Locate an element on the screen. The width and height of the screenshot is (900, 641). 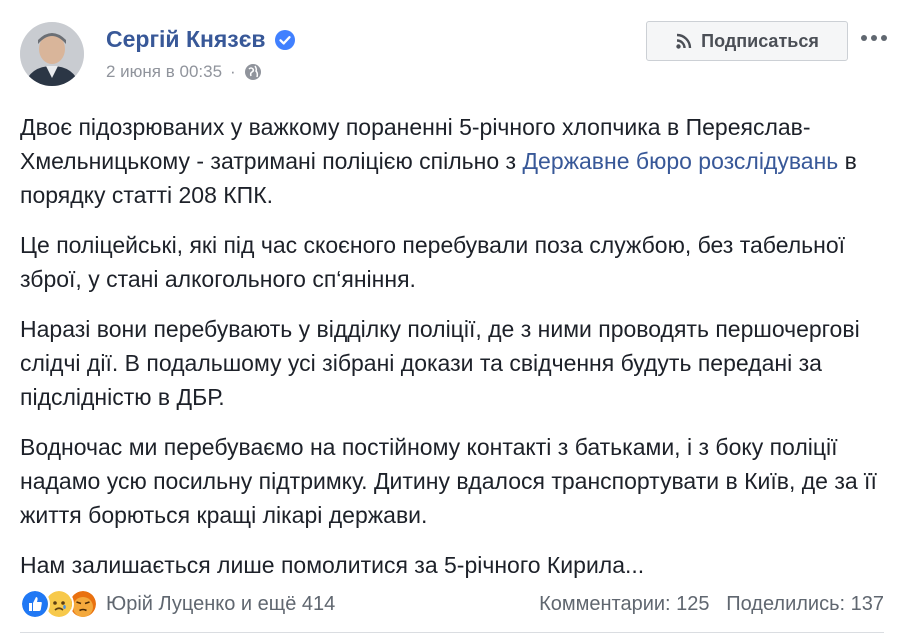
globe-icon is located at coordinates (253, 72).